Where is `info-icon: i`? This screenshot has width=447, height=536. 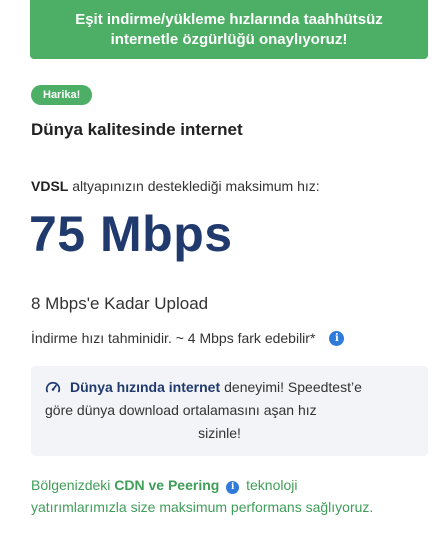
info-icon: i is located at coordinates (337, 338).